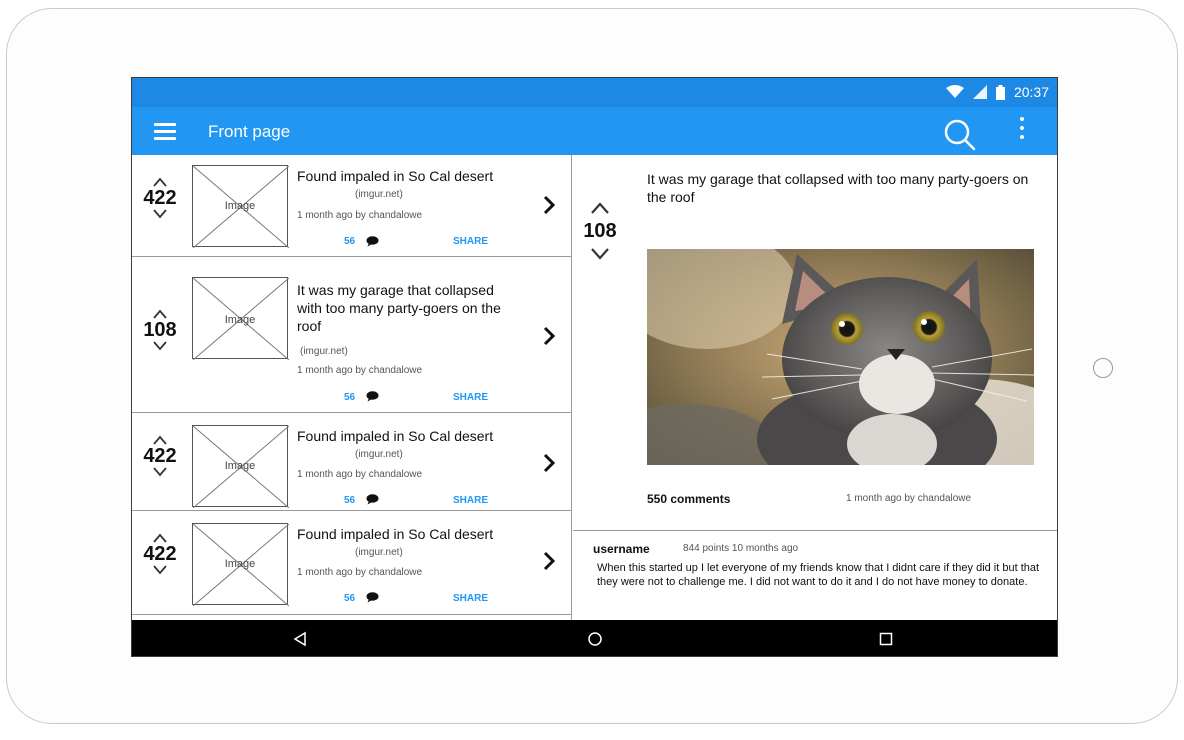  Describe the element at coordinates (1000, 92) in the screenshot. I see `battery-icon` at that location.